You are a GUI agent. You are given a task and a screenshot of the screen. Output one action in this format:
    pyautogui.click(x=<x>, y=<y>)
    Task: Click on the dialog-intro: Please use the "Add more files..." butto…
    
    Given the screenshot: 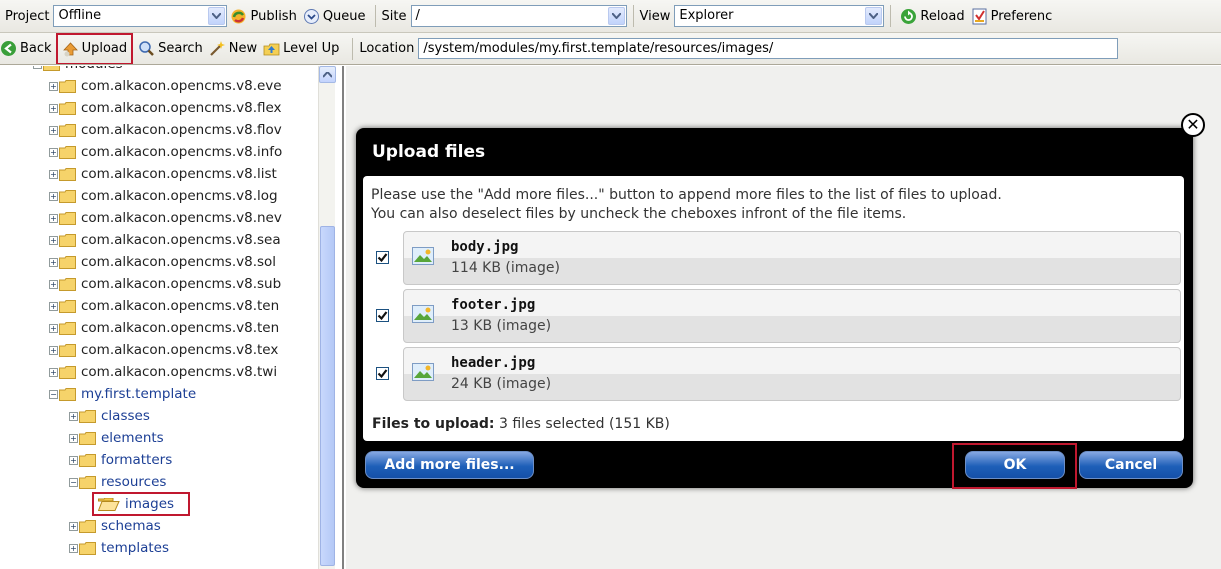 What is the action you would take?
    pyautogui.click(x=686, y=204)
    